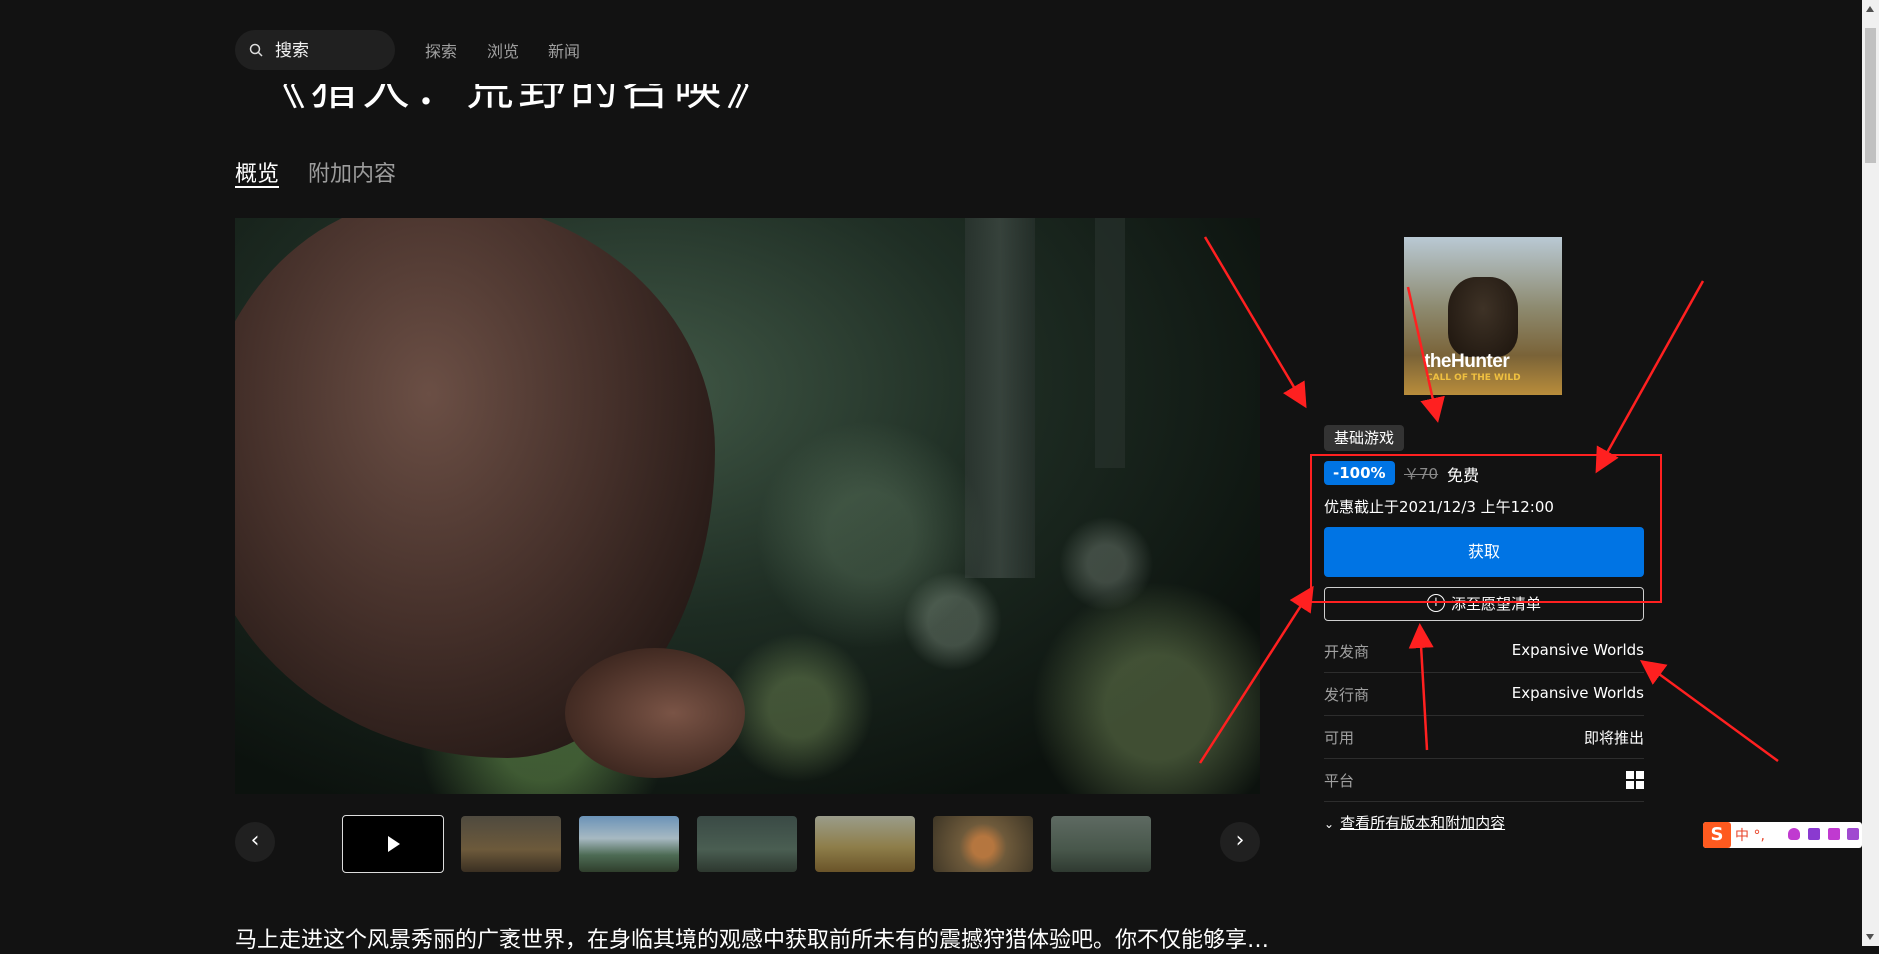  Describe the element at coordinates (1870, 473) in the screenshot. I see `scrollbar` at that location.